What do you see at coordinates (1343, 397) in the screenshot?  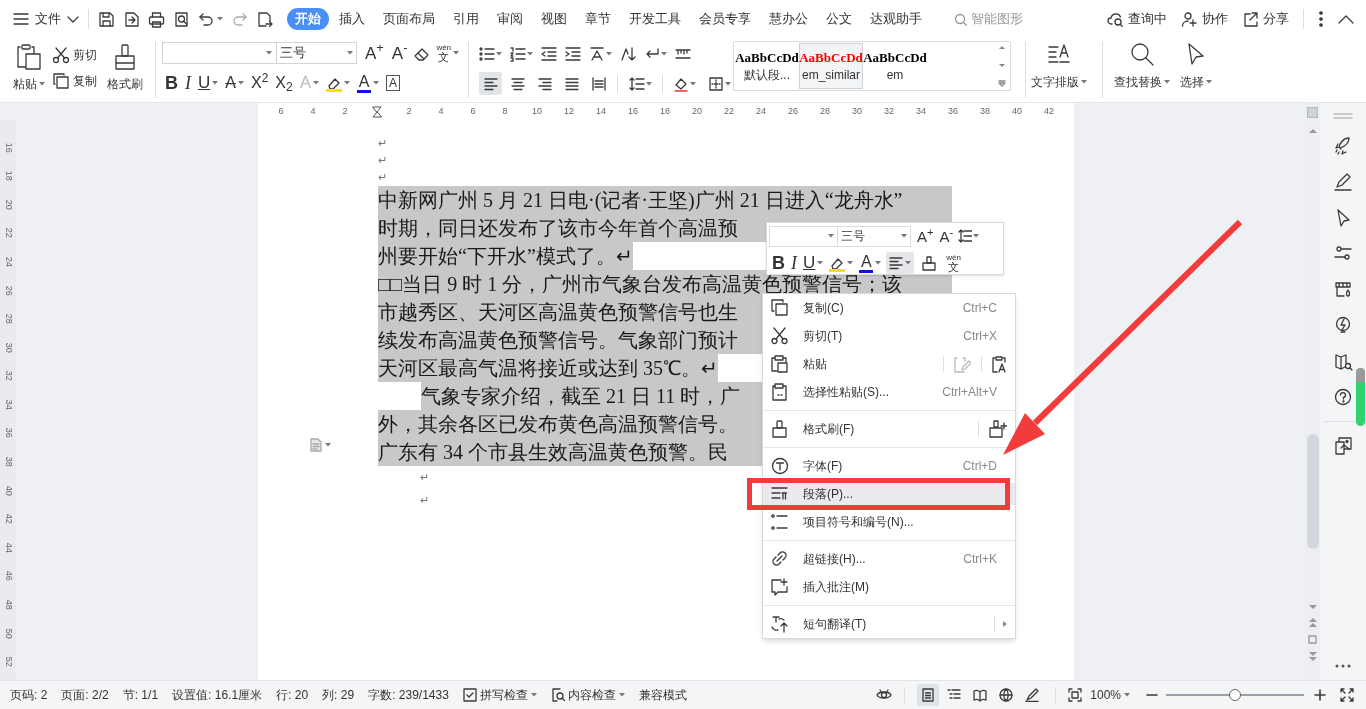 I see `help-icon` at bounding box center [1343, 397].